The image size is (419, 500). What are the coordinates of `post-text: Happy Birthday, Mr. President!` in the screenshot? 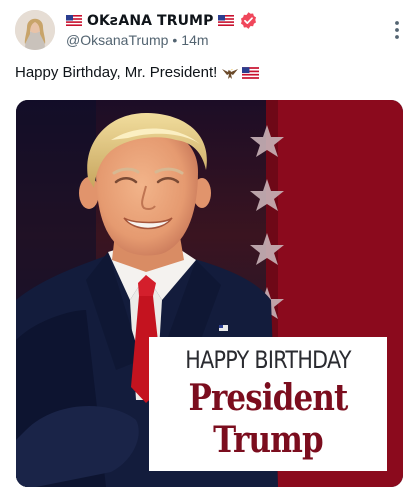 It's located at (137, 72).